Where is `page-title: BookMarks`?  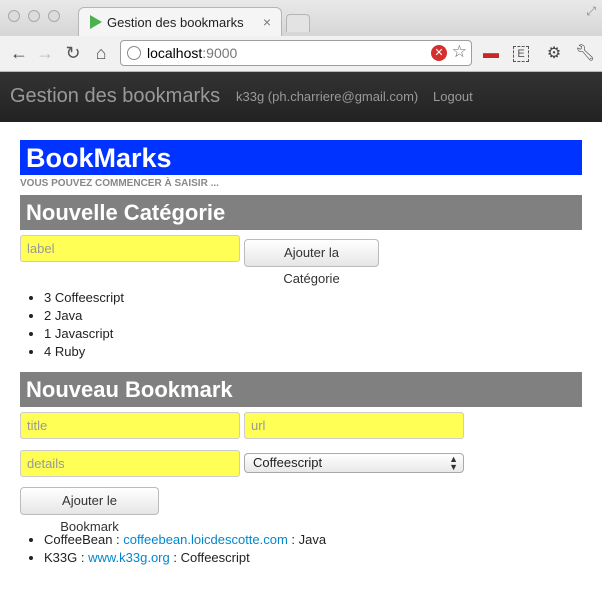
page-title: BookMarks is located at coordinates (301, 157).